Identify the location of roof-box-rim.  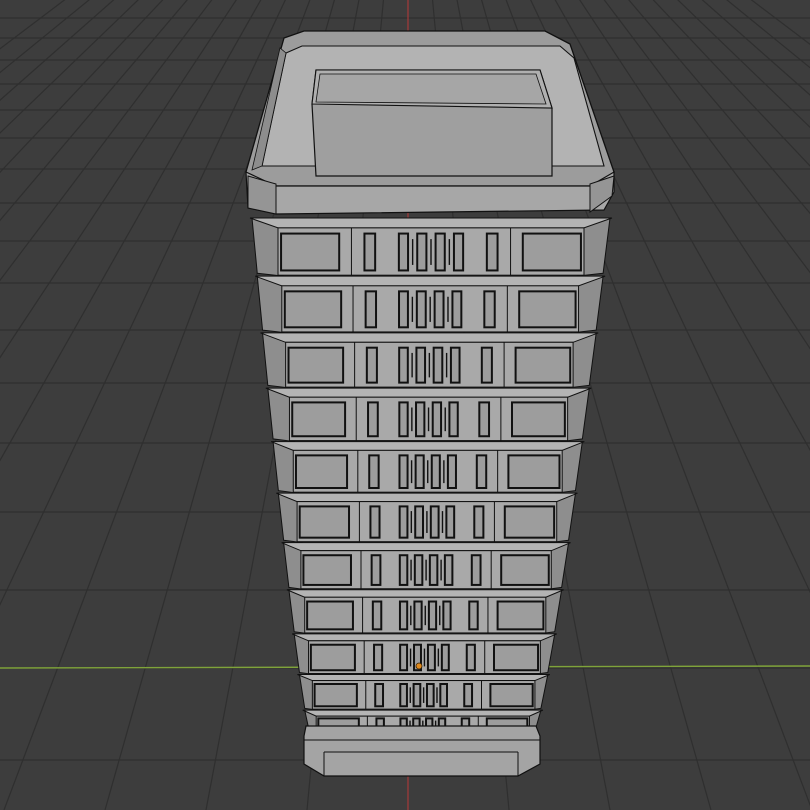
(431, 89).